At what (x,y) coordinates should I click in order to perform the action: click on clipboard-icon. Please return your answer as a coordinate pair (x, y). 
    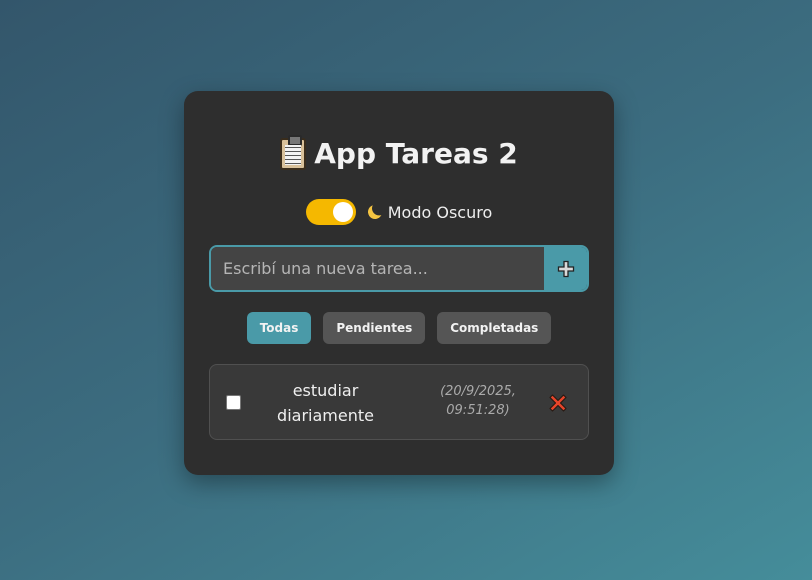
    Looking at the image, I should click on (293, 152).